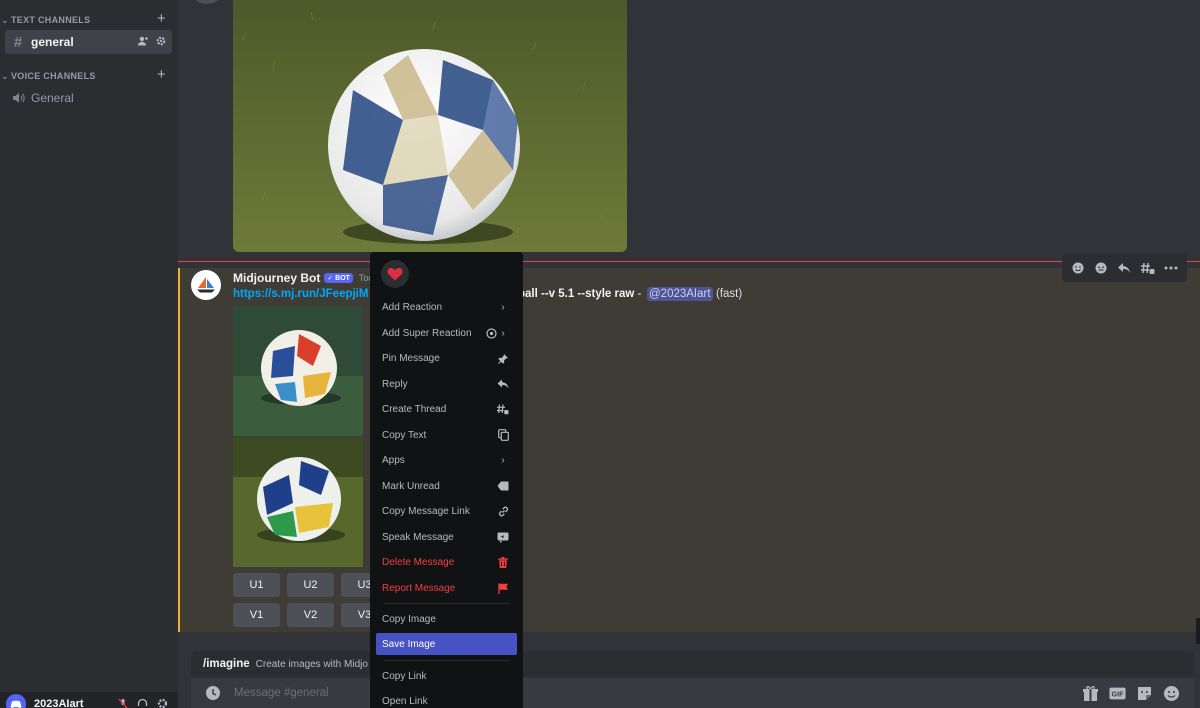  Describe the element at coordinates (692, 693) in the screenshot. I see `message-composer: Message #general GIF` at that location.